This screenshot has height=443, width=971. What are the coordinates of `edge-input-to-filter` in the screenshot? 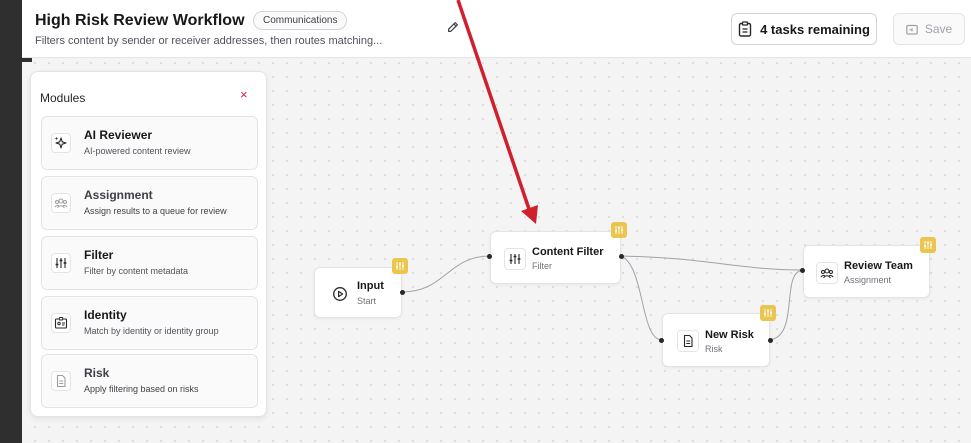 It's located at (446, 274).